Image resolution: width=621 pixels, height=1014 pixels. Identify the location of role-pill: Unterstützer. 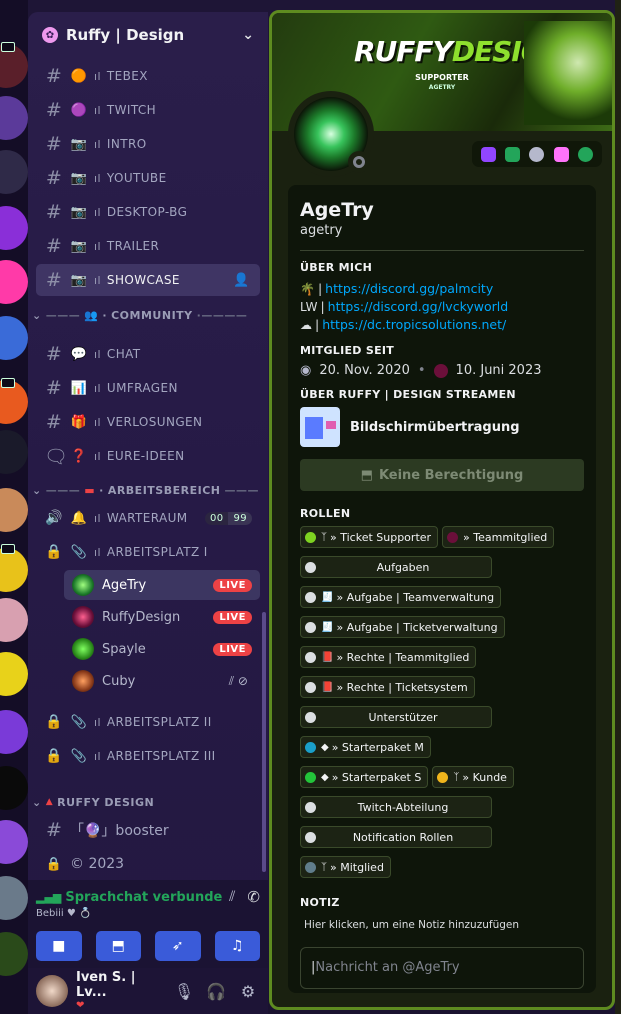
(396, 717).